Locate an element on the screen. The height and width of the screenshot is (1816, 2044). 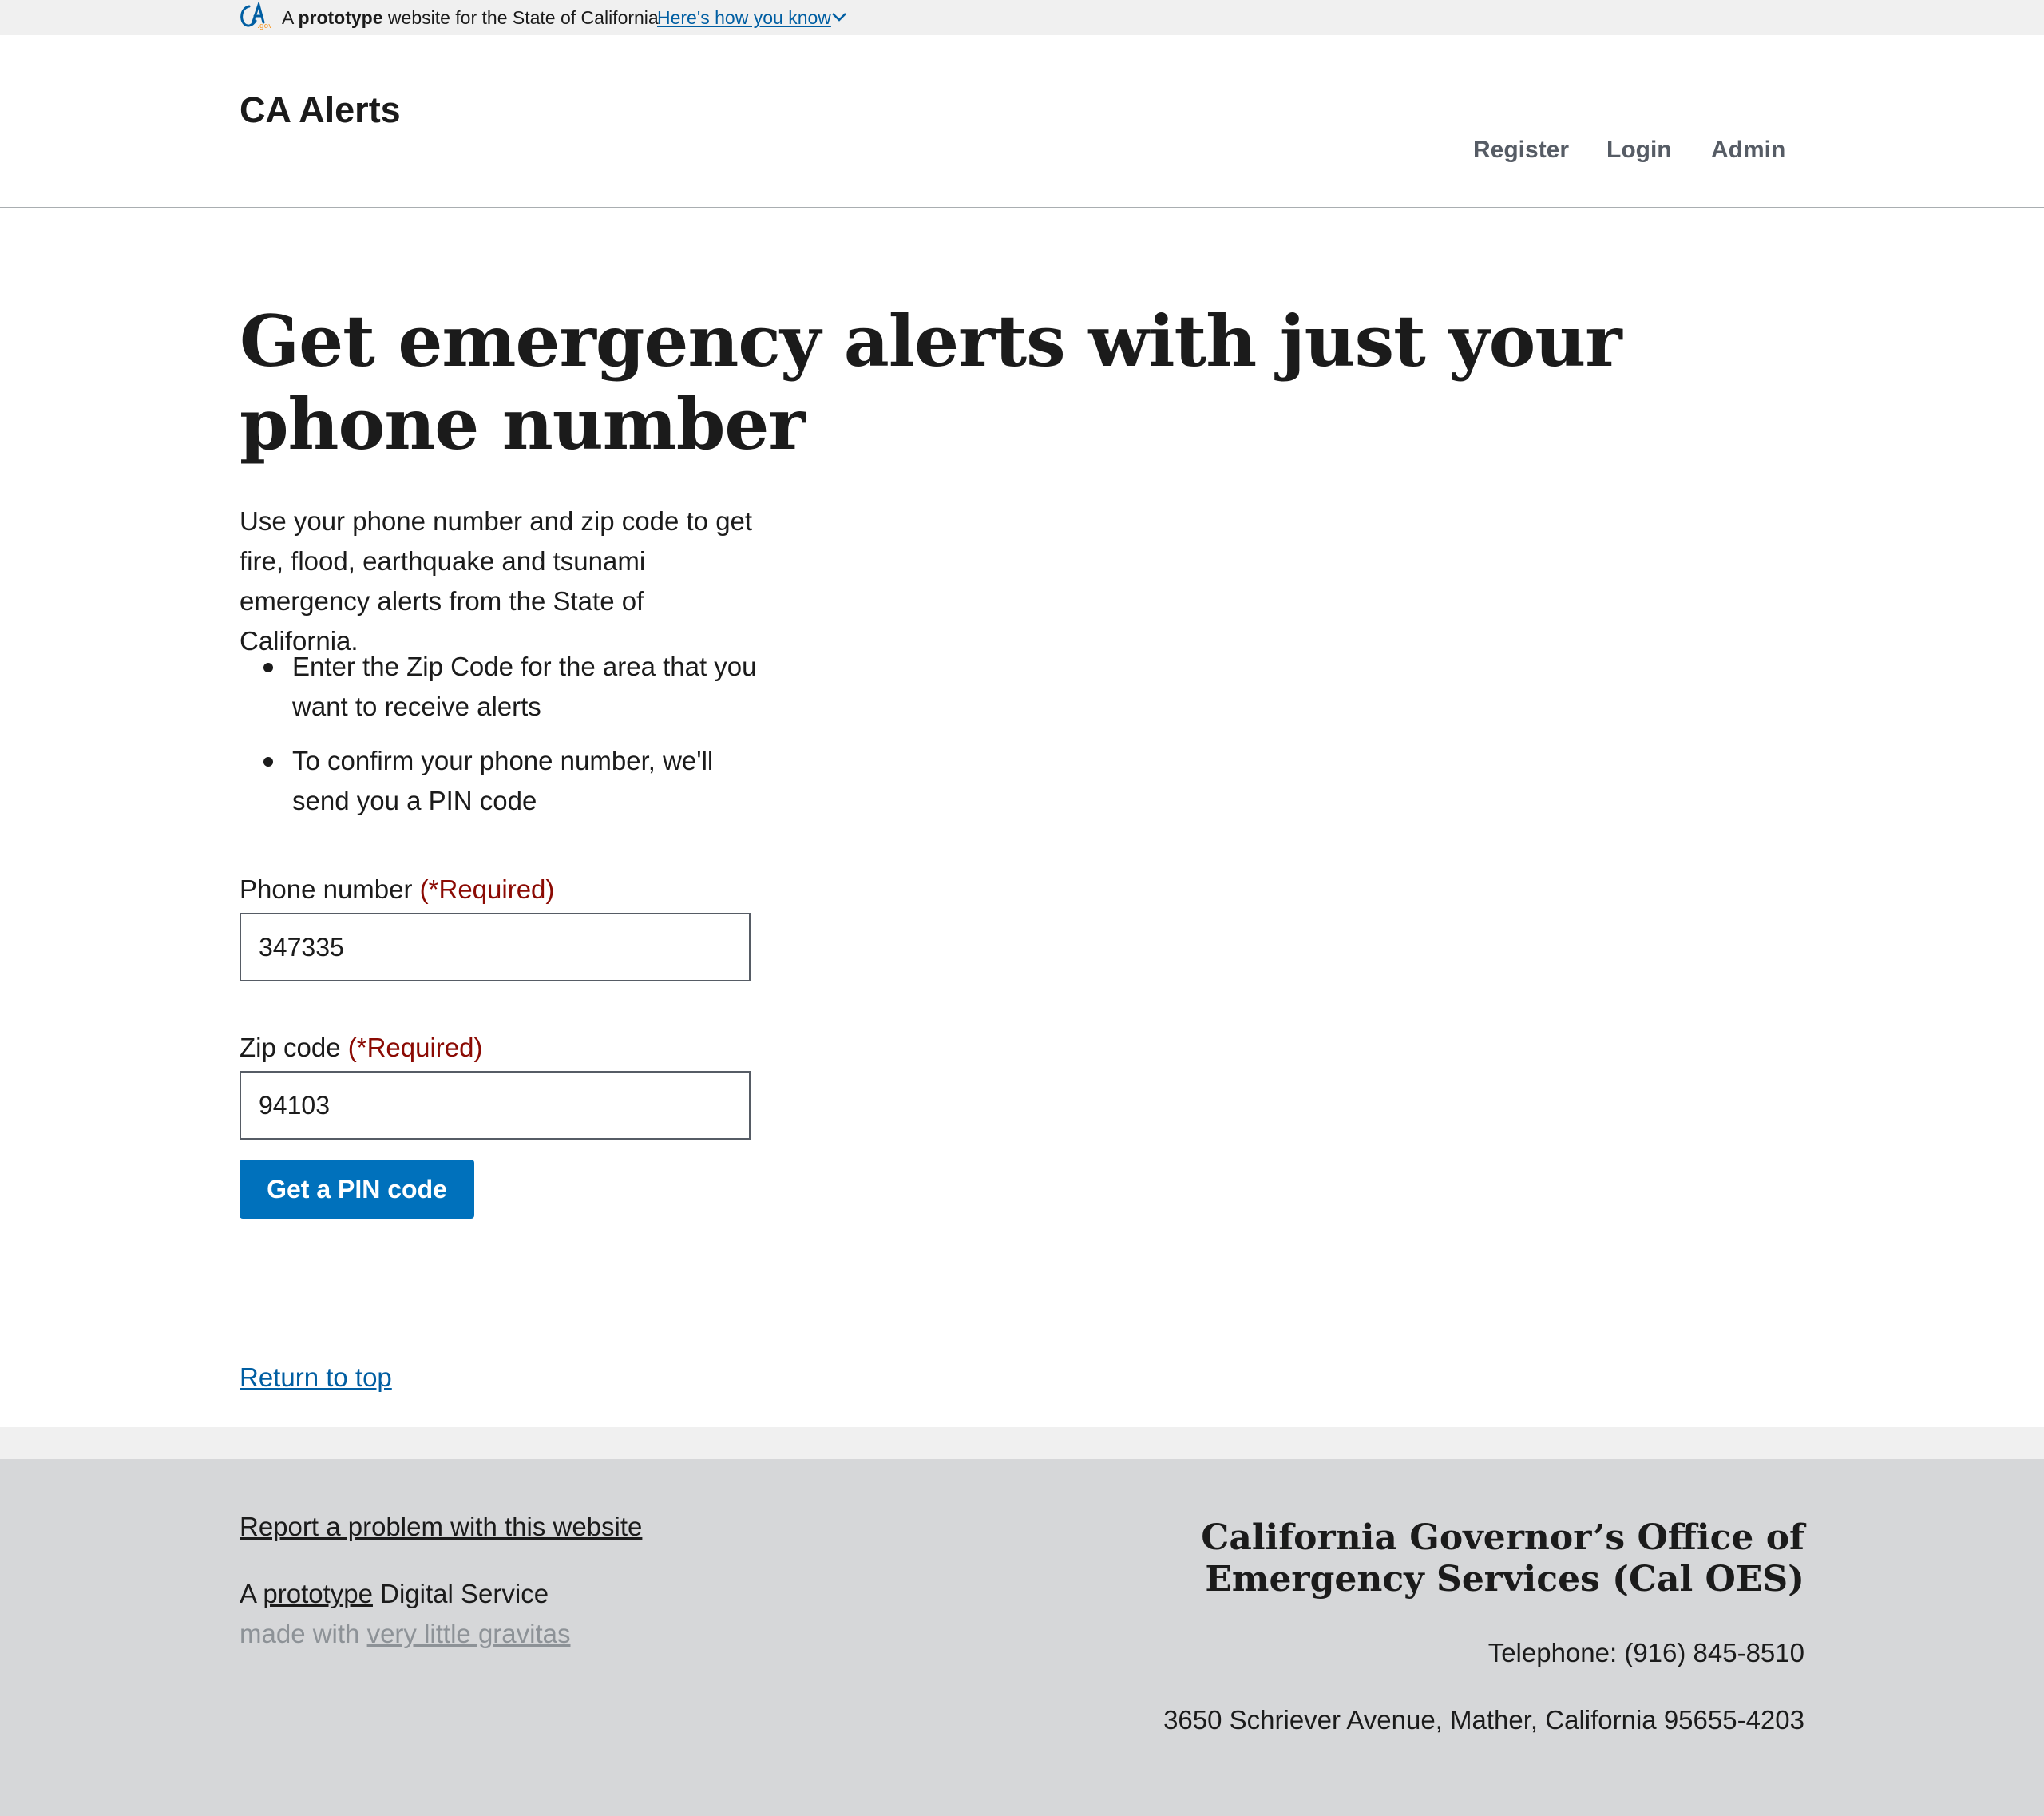
banner-suffix: website for the State of California is located at coordinates (523, 17).